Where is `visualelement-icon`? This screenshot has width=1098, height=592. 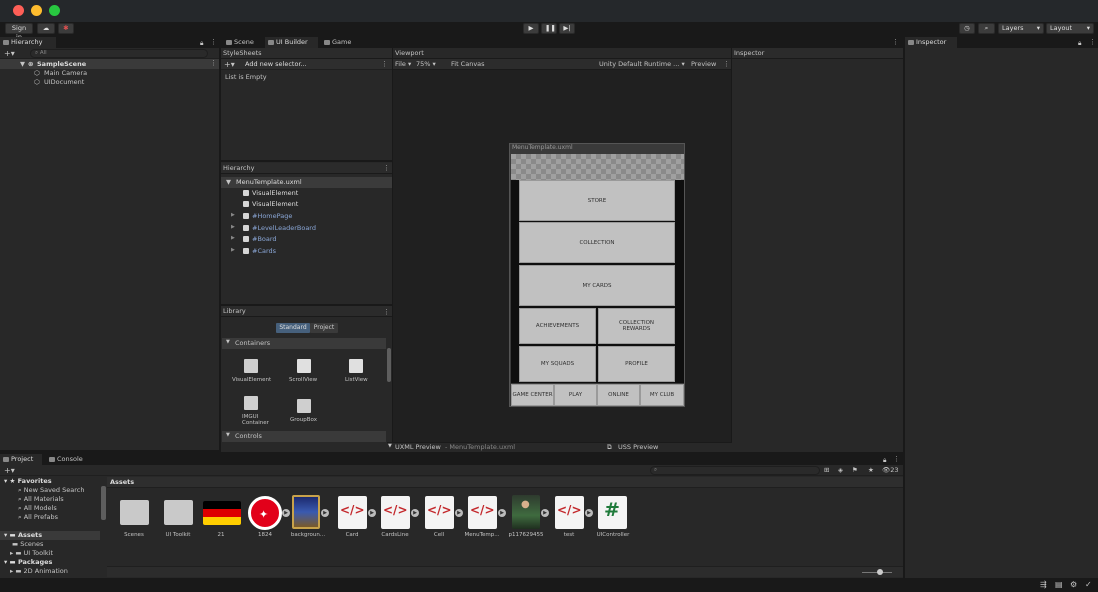
visualelement-icon is located at coordinates (251, 366).